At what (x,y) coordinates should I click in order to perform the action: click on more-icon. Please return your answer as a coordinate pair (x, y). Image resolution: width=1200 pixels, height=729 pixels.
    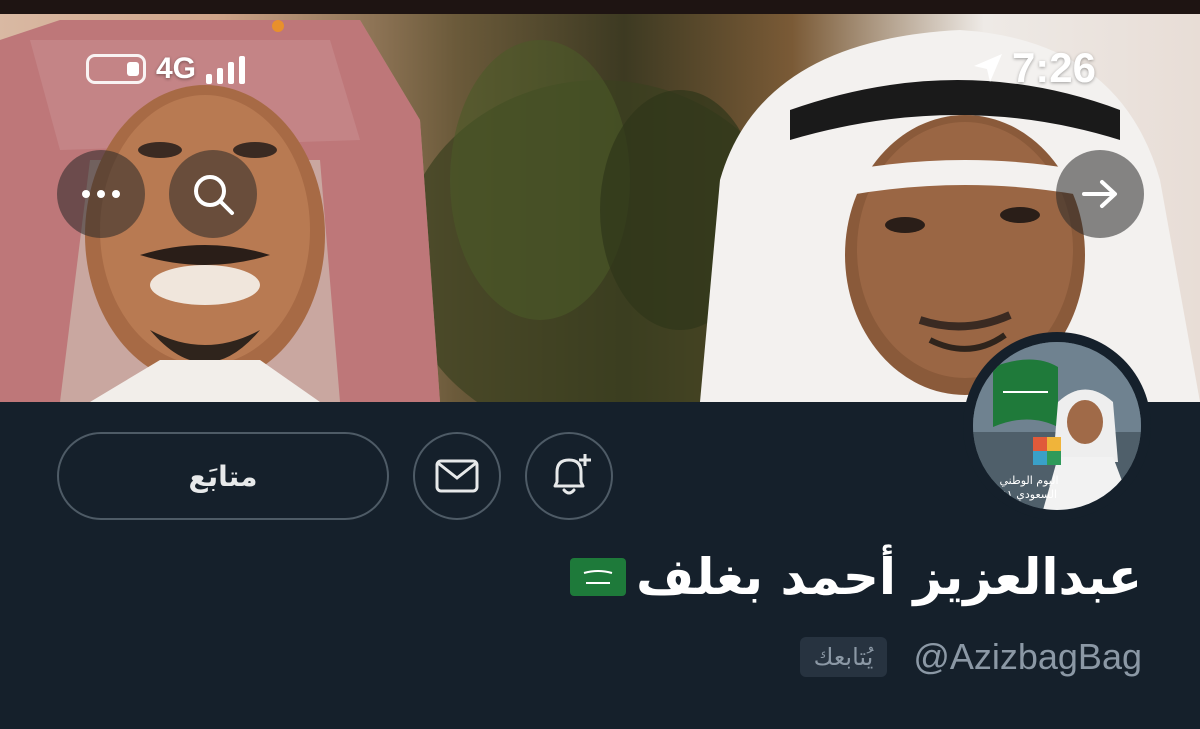
    Looking at the image, I should click on (101, 194).